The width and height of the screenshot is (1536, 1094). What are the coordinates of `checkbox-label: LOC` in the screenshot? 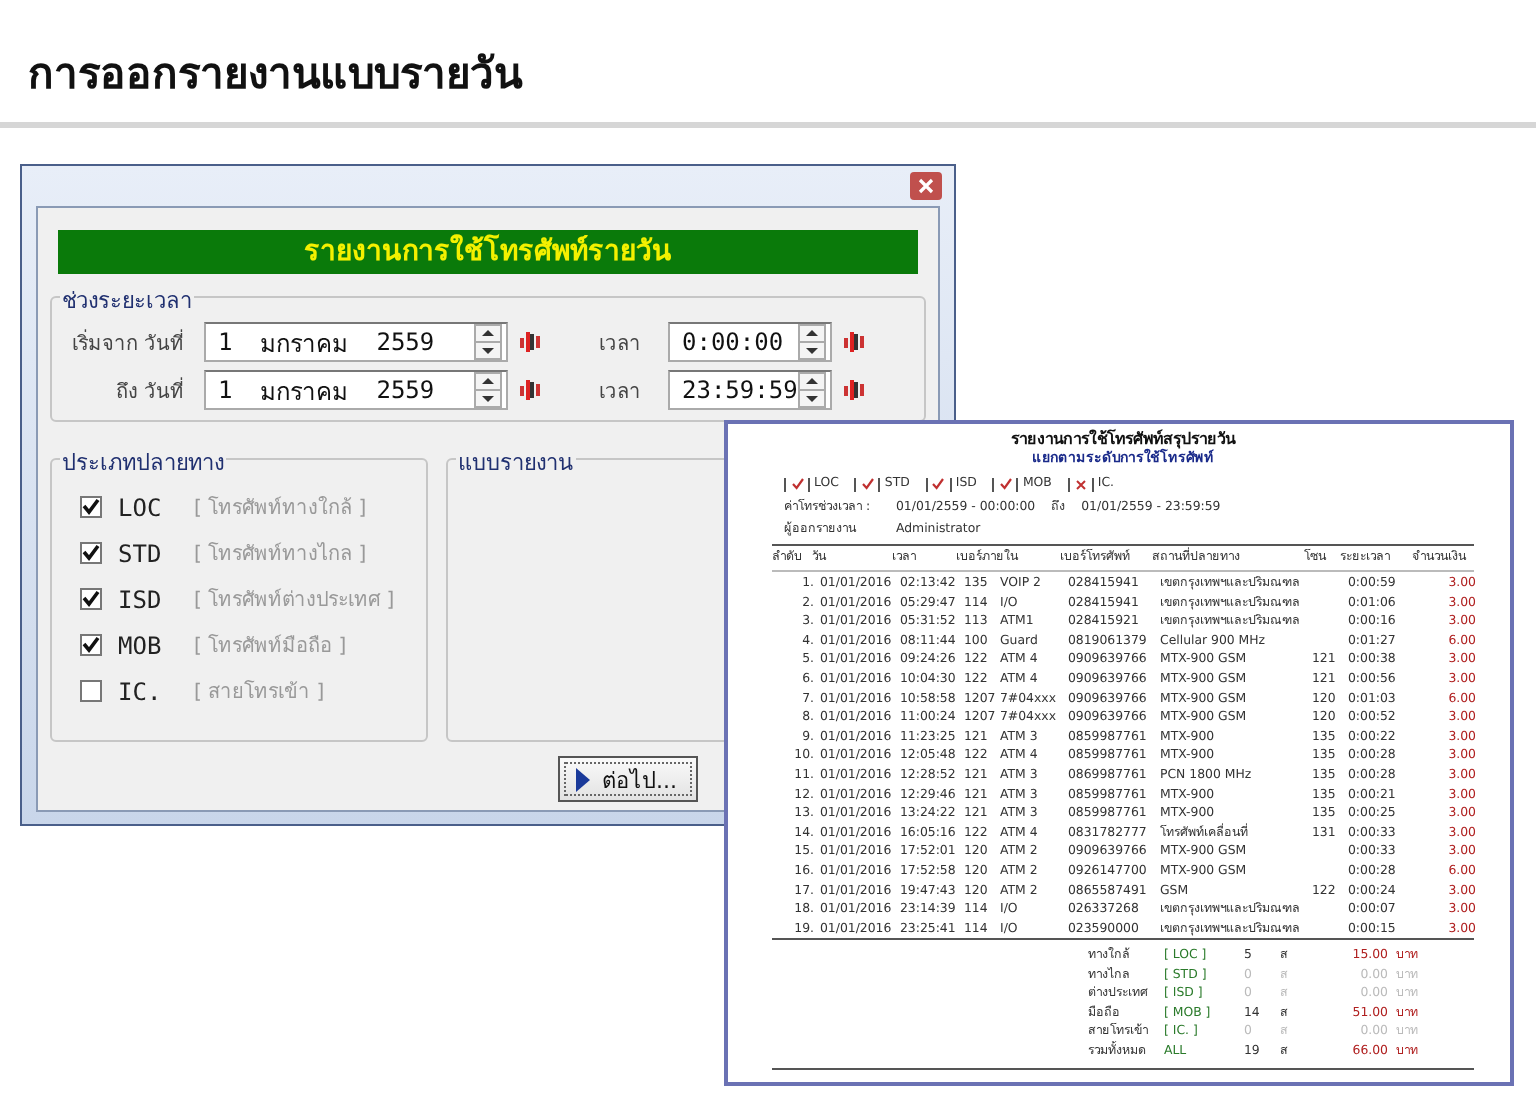 It's located at (141, 507).